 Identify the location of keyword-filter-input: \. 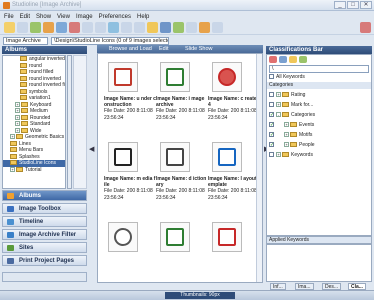
(319, 69).